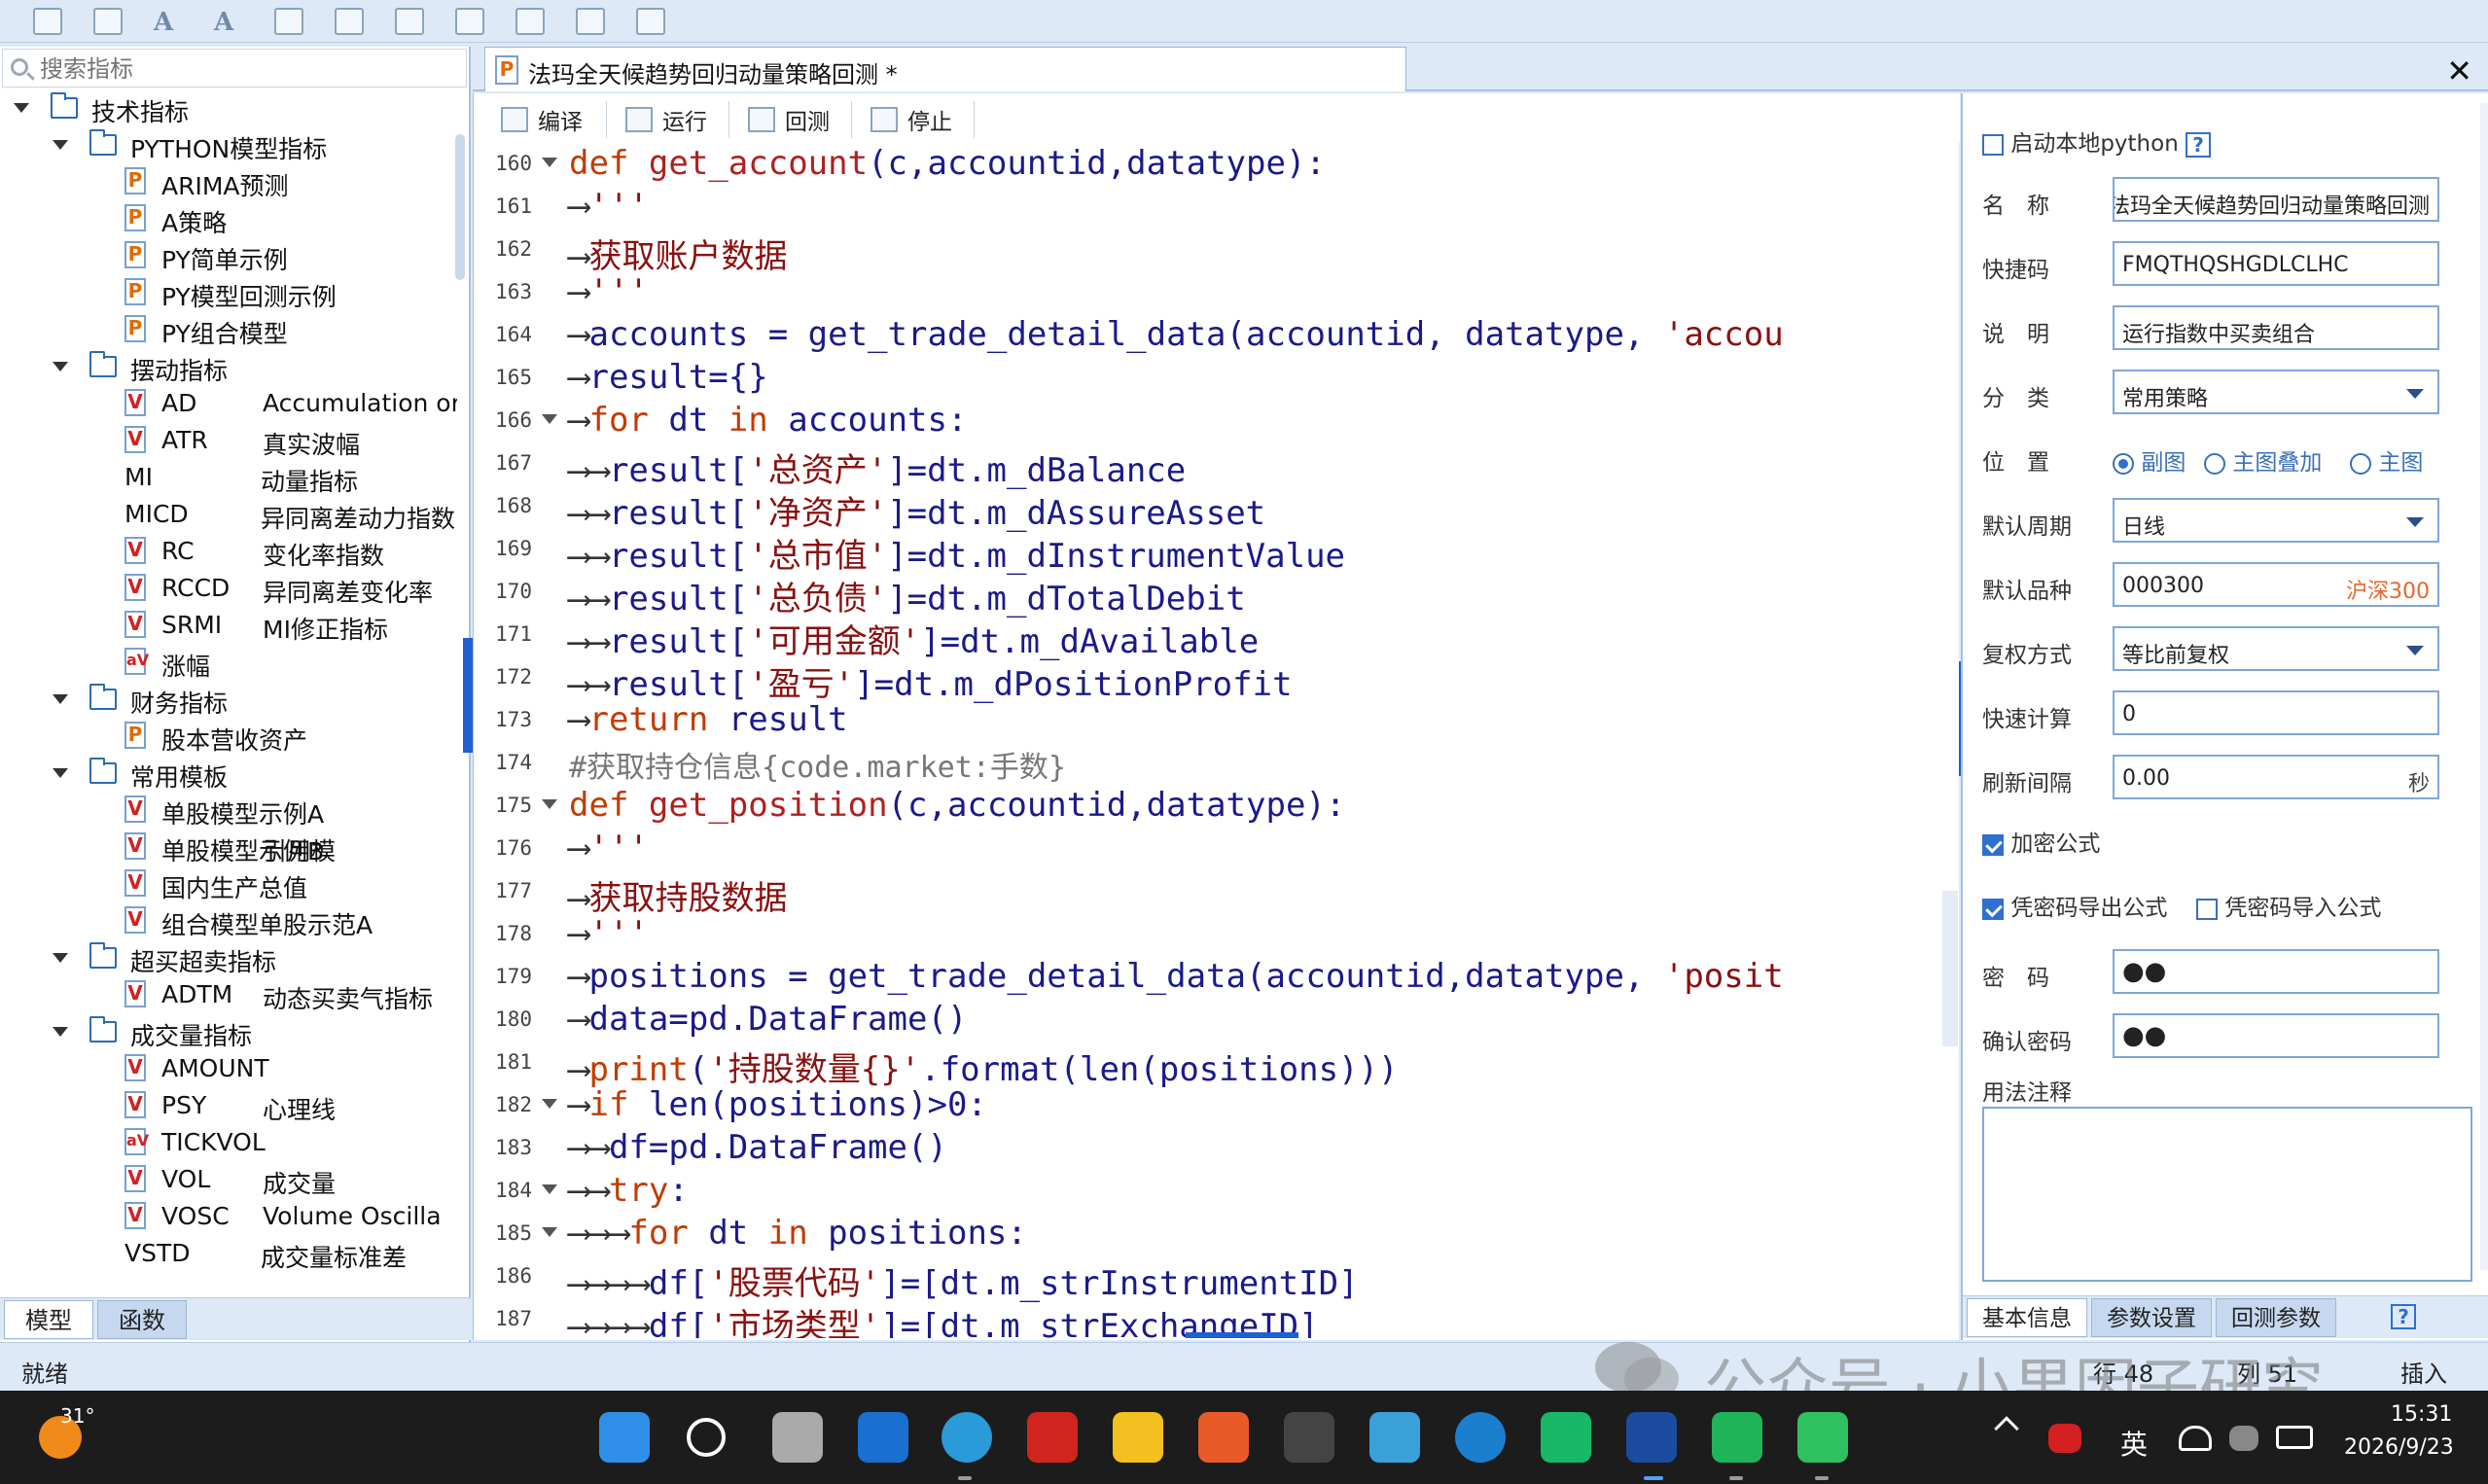  Describe the element at coordinates (707, 1438) in the screenshot. I see `search-icon` at that location.